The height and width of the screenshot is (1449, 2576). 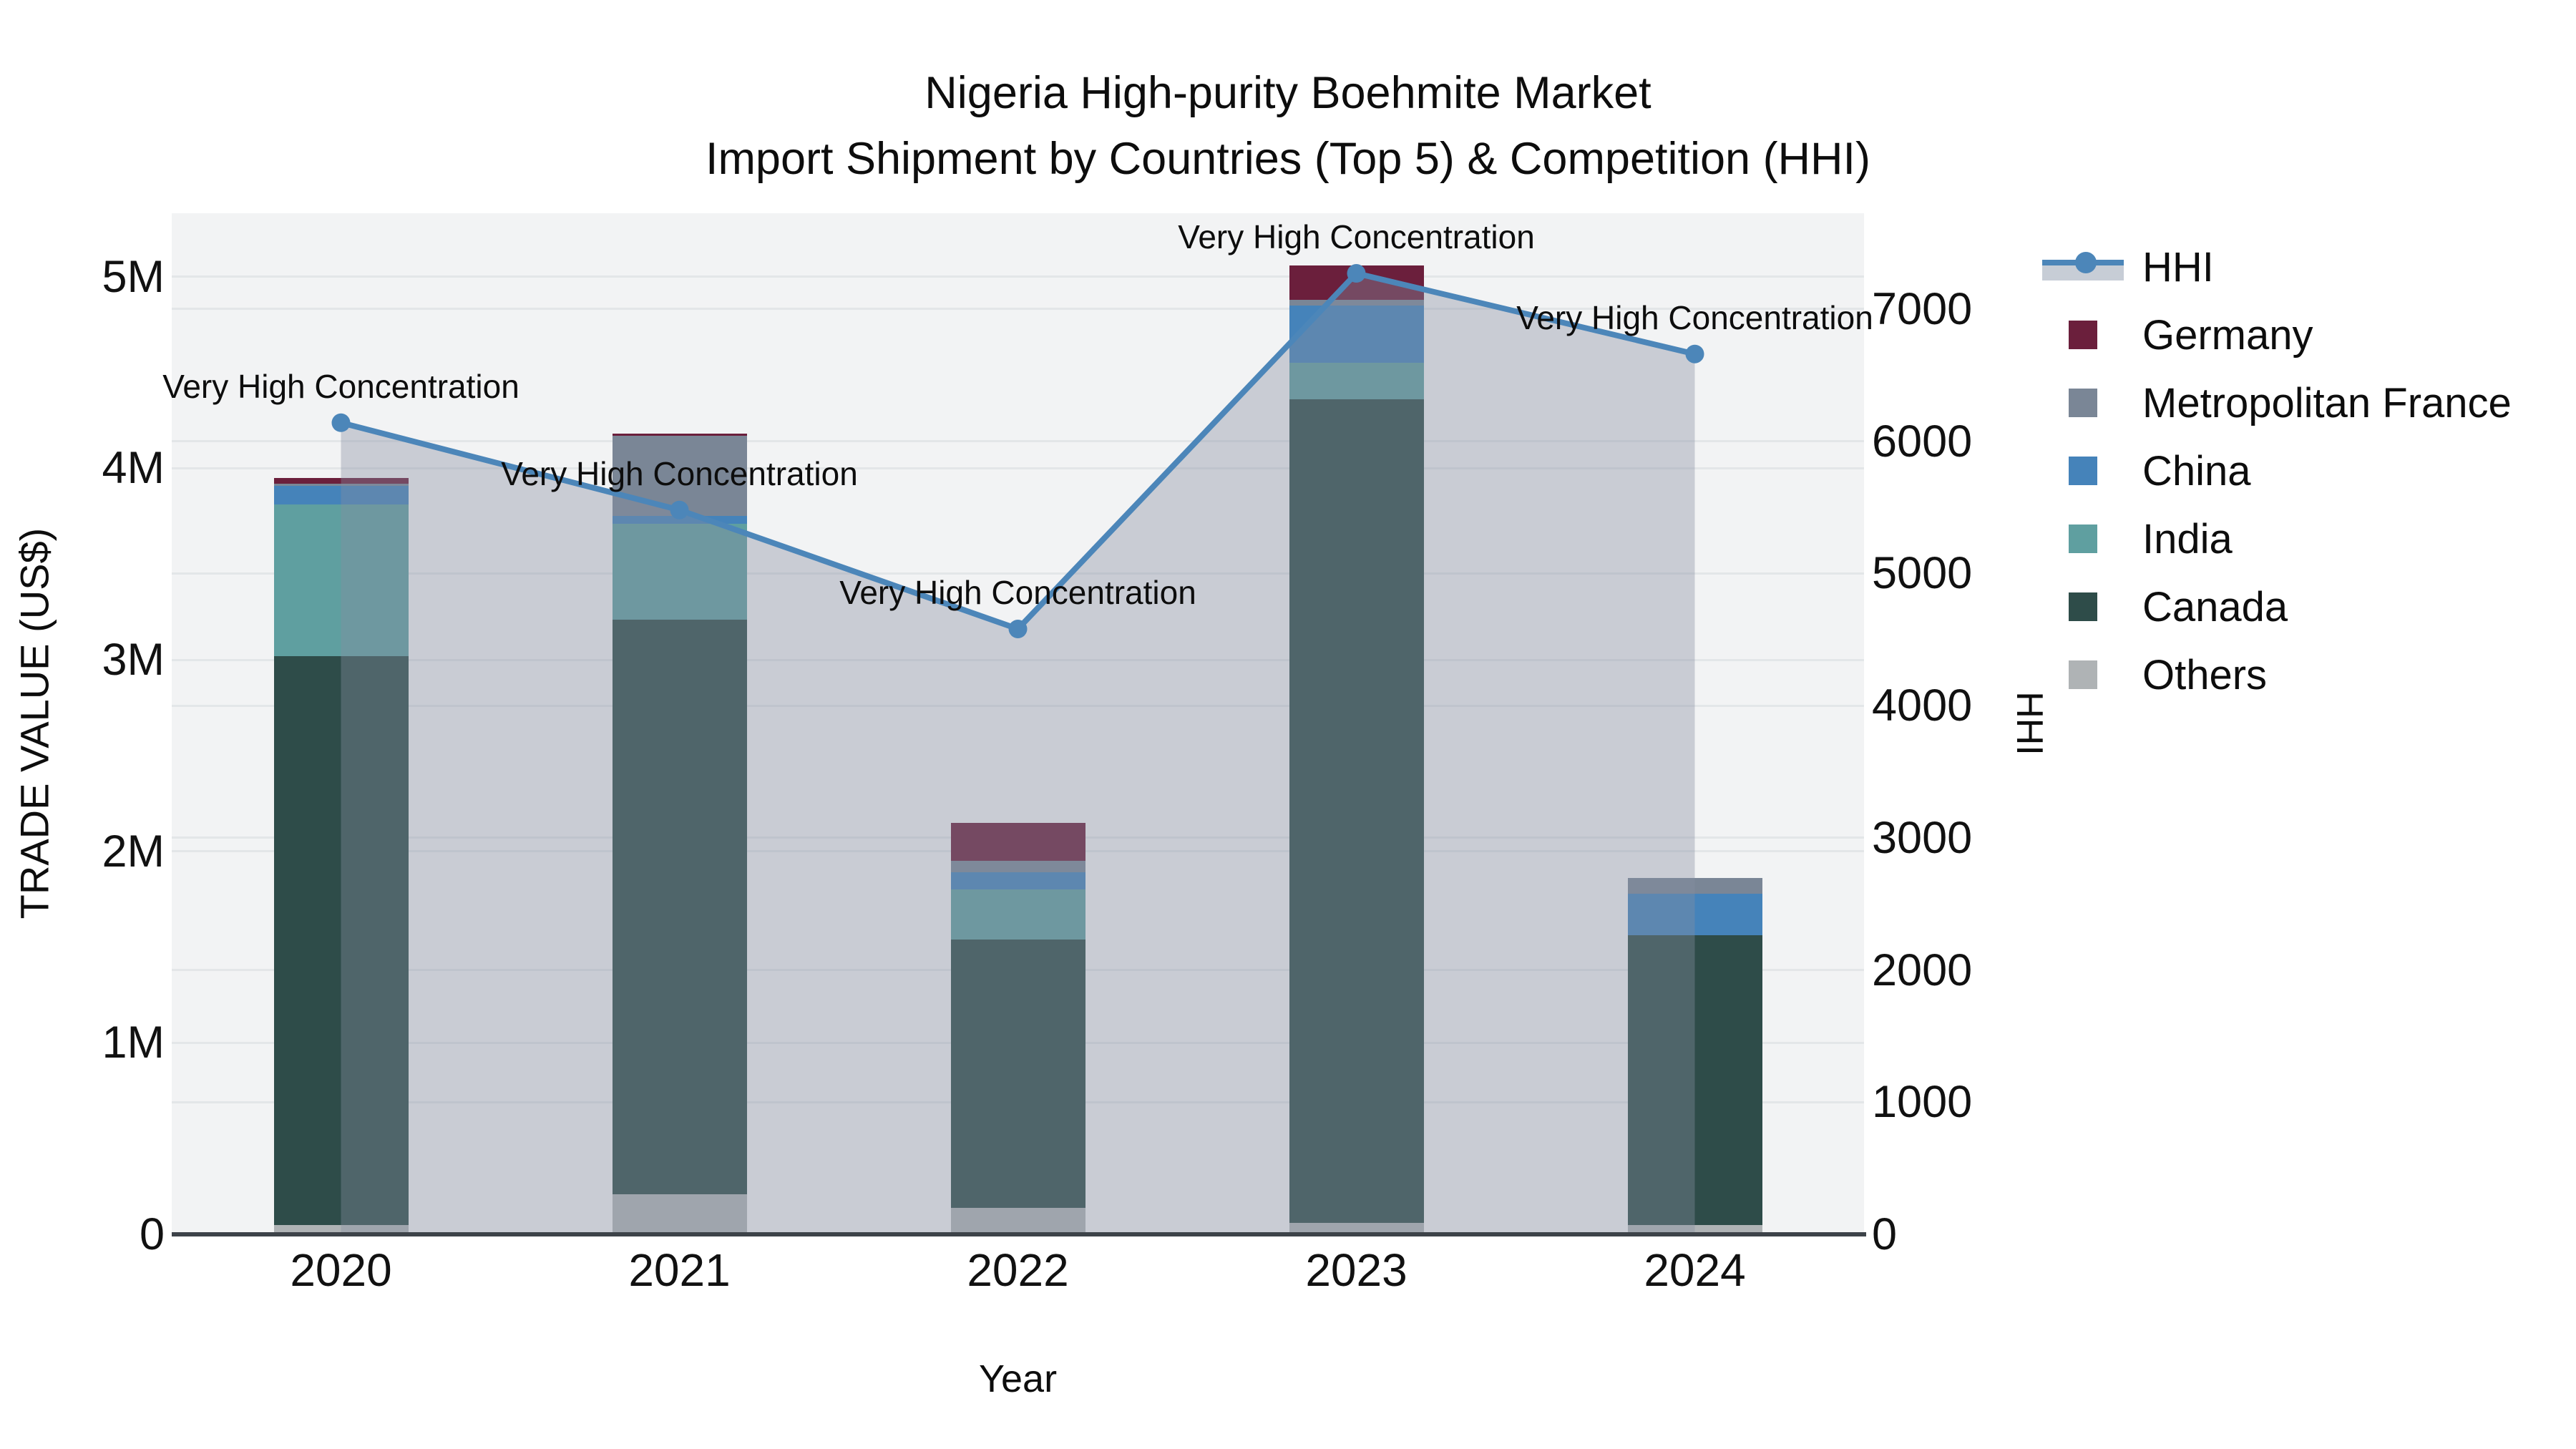 I want to click on legend-line-symbol, so click(x=2083, y=267).